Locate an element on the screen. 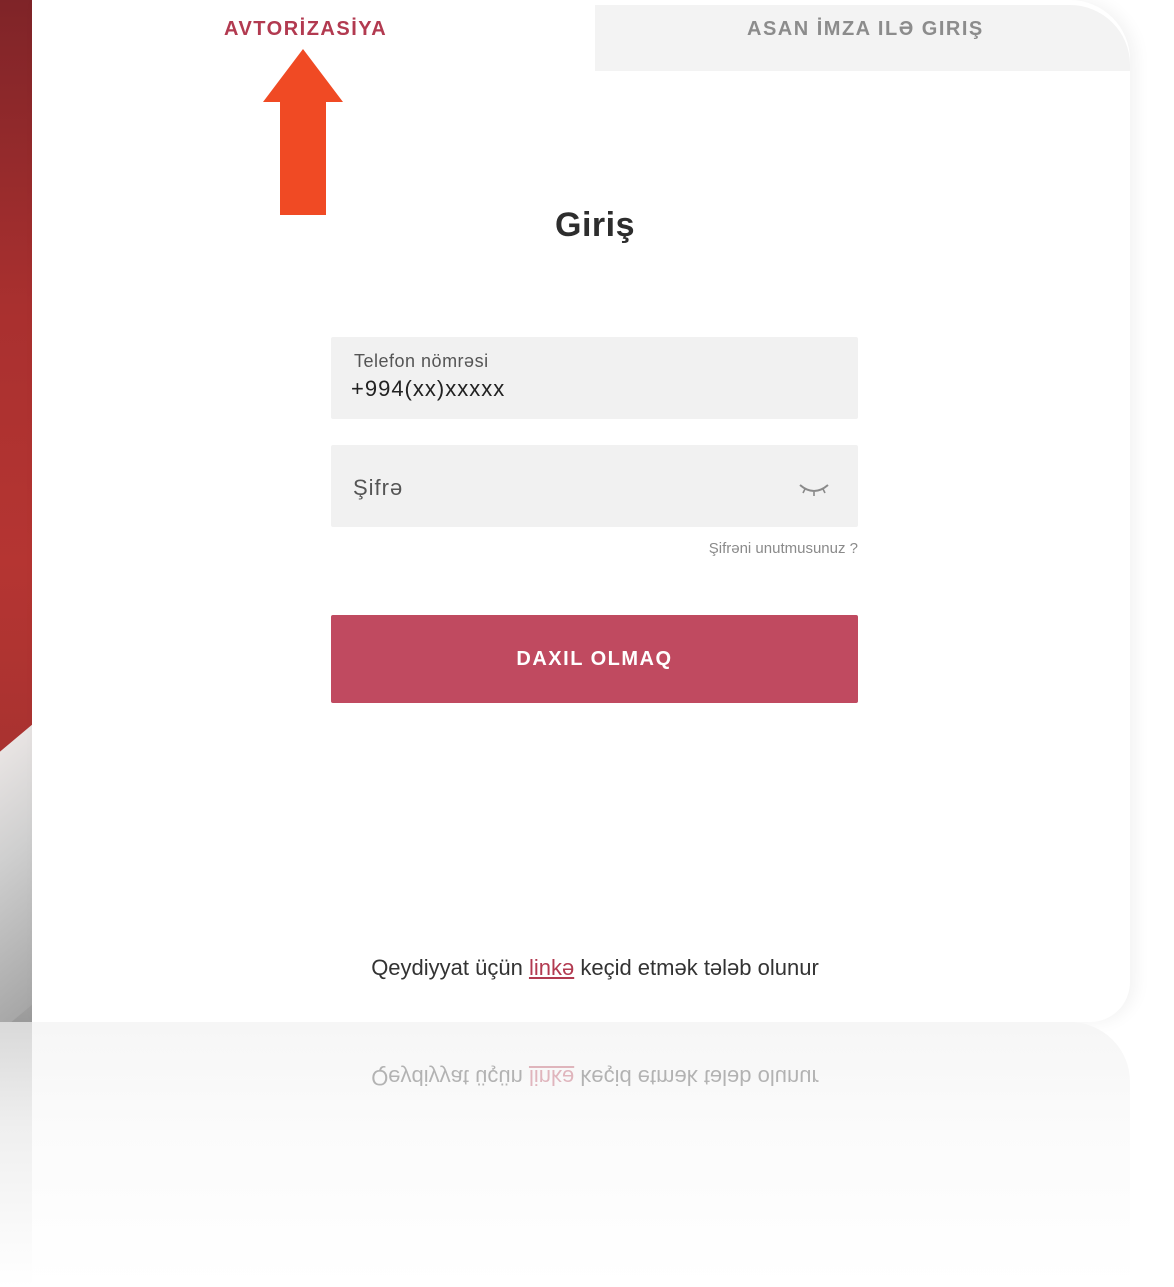 This screenshot has height=1287, width=1174. page-title: Giriş is located at coordinates (595, 225).